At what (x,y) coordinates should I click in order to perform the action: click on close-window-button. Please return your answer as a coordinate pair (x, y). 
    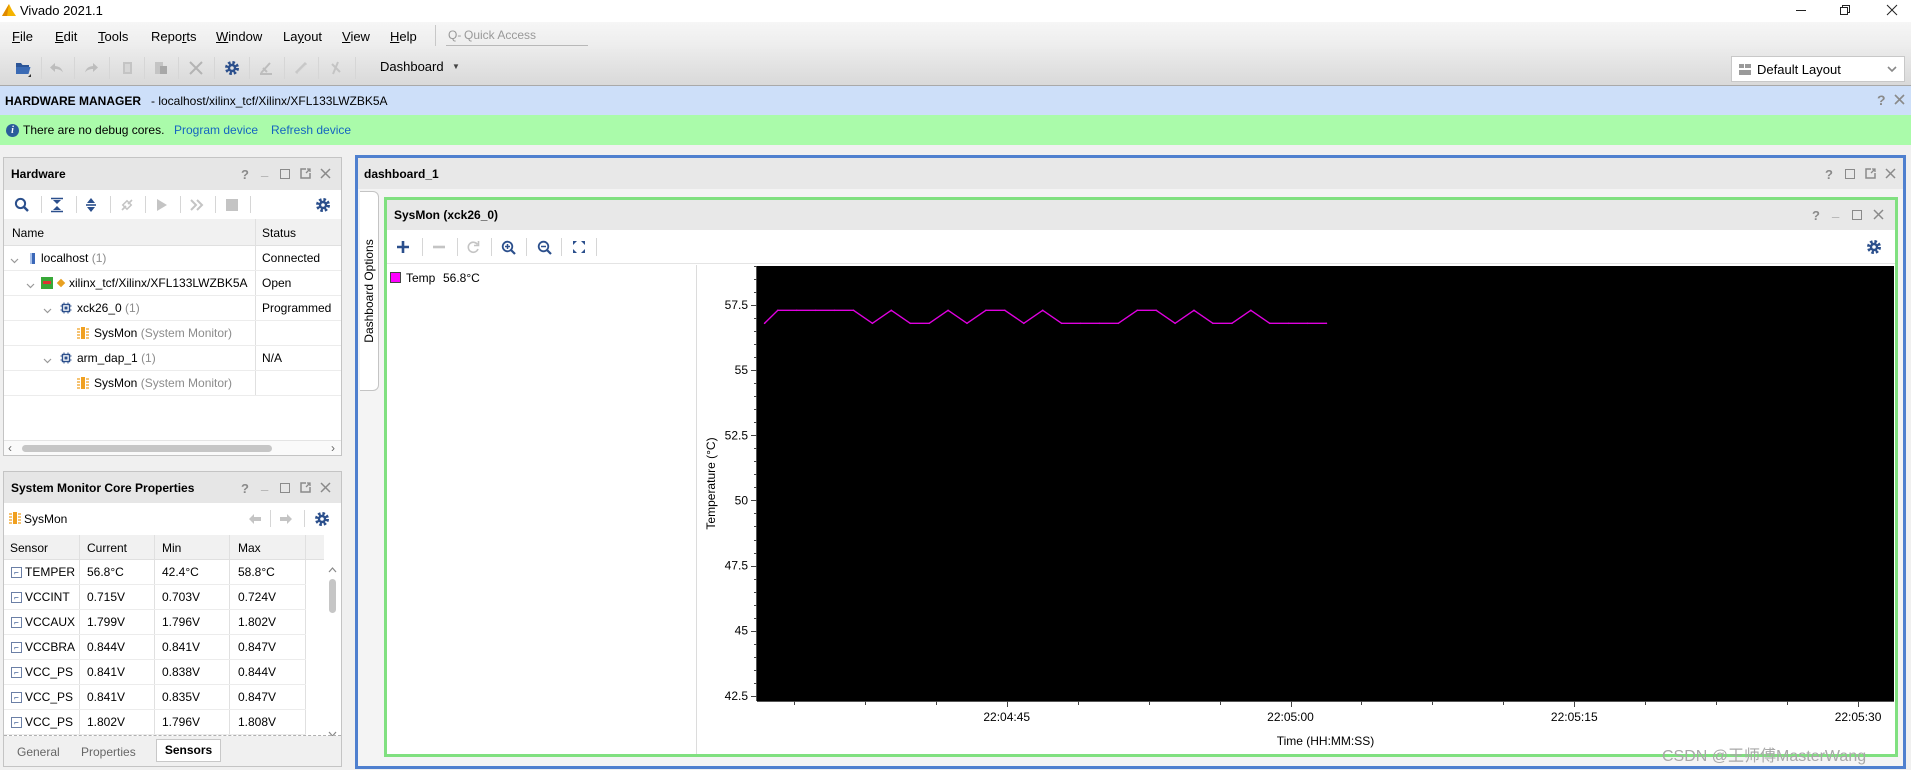
    Looking at the image, I should click on (1892, 10).